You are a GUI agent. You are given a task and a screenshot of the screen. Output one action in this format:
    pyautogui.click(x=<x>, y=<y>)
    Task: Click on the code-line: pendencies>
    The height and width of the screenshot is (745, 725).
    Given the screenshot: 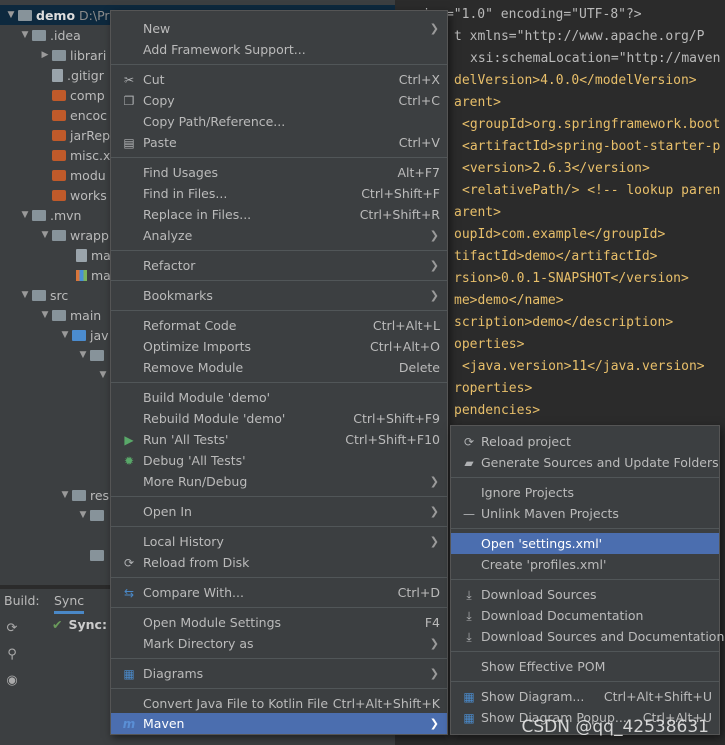 What is the action you would take?
    pyautogui.click(x=497, y=411)
    